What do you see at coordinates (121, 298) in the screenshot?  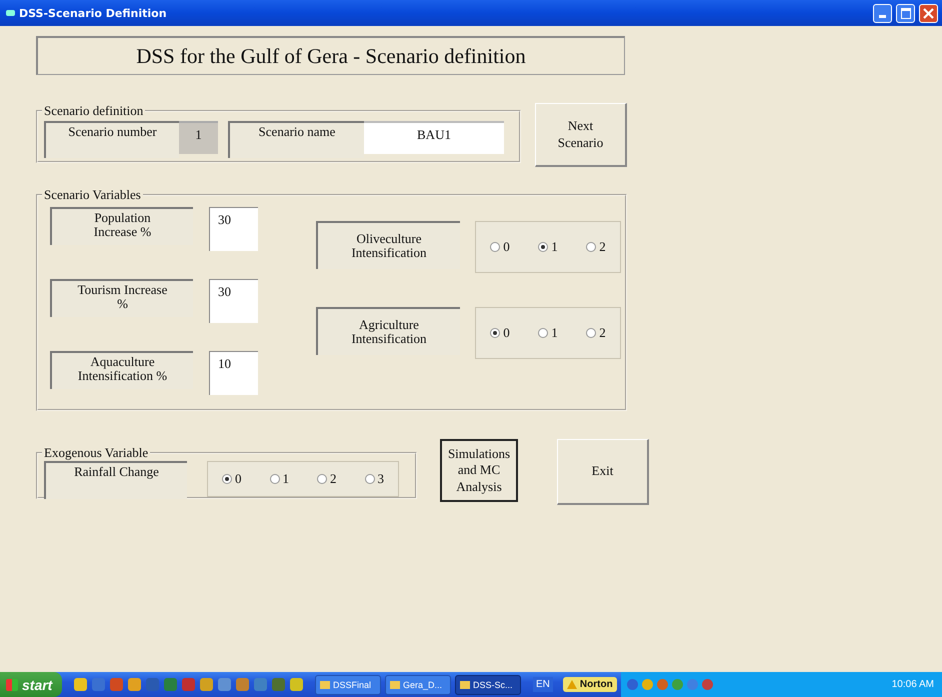 I see `field-label: Tourism Increase %` at bounding box center [121, 298].